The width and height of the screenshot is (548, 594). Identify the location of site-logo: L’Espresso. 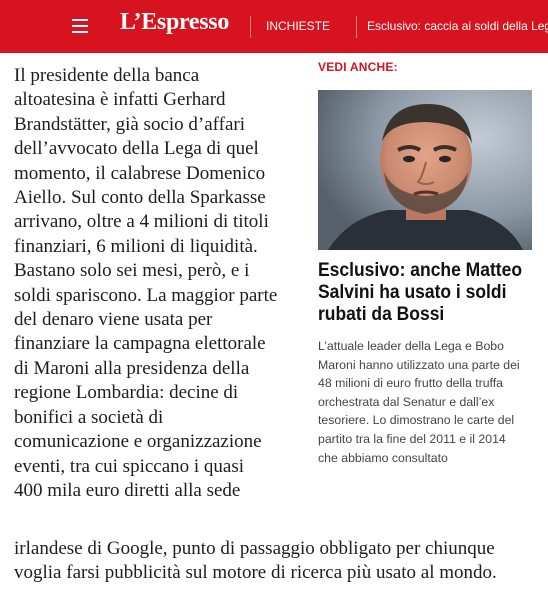
(174, 22).